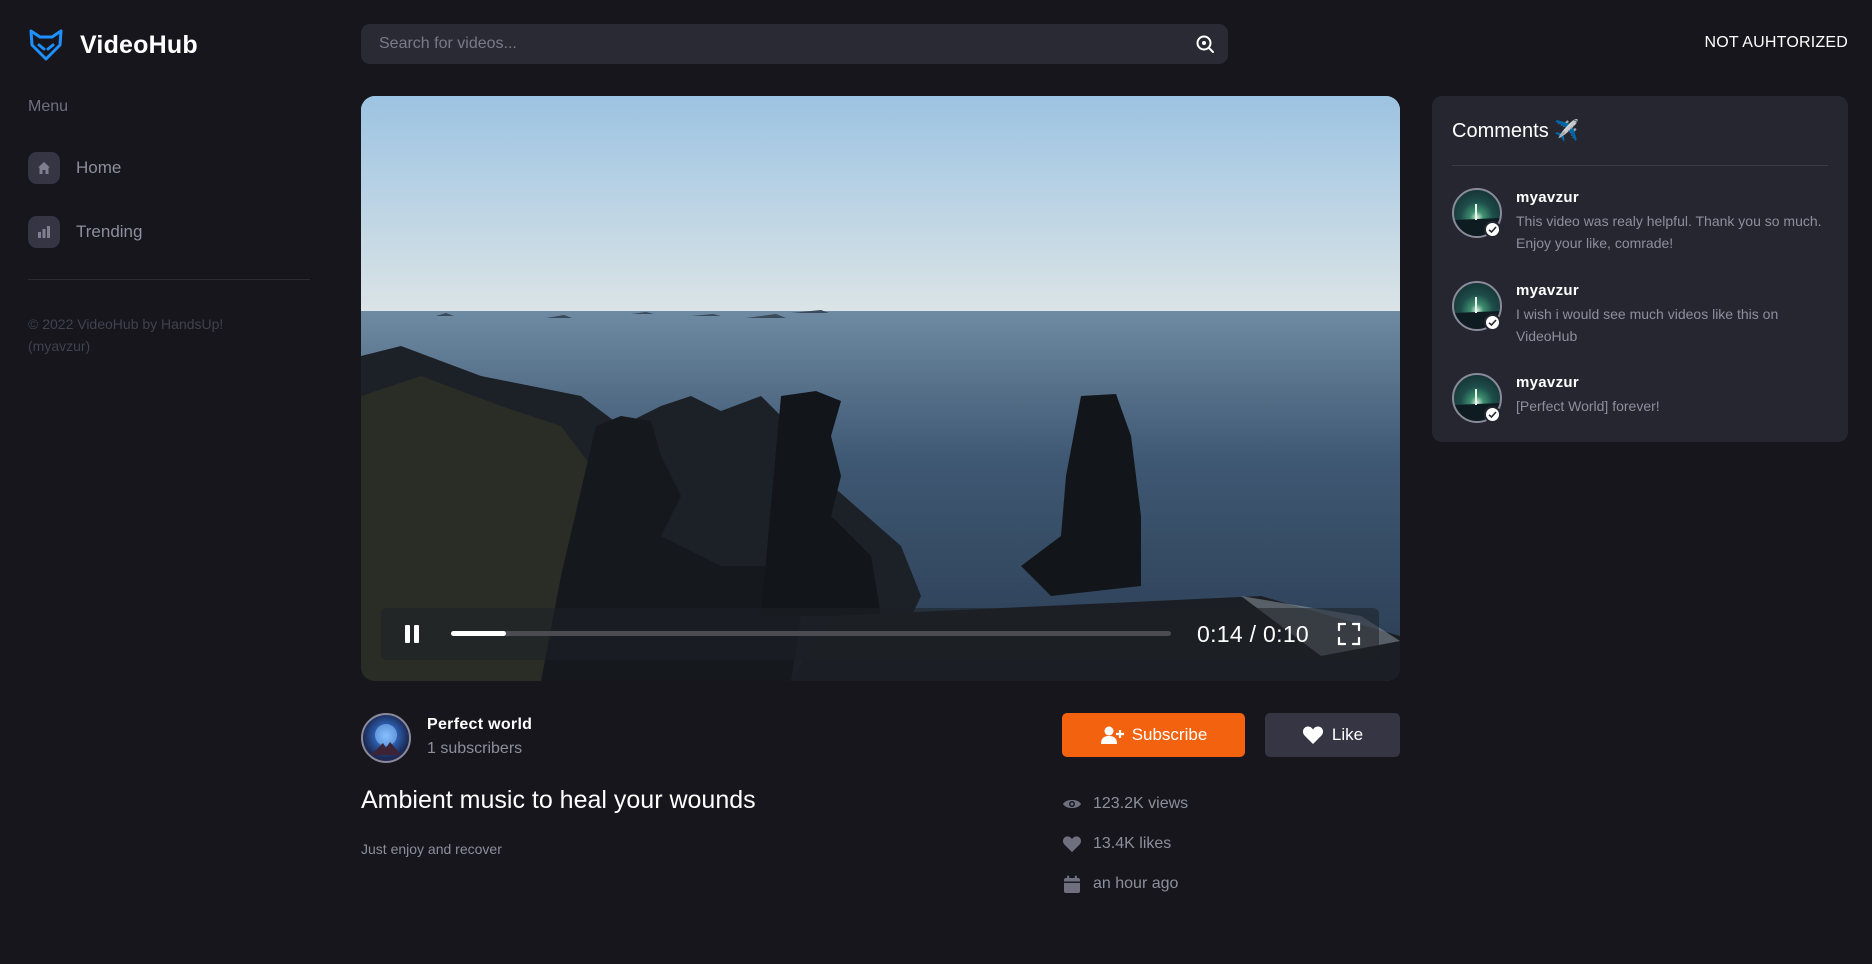 This screenshot has width=1872, height=964. What do you see at coordinates (1347, 734) in the screenshot?
I see `like-label: Like` at bounding box center [1347, 734].